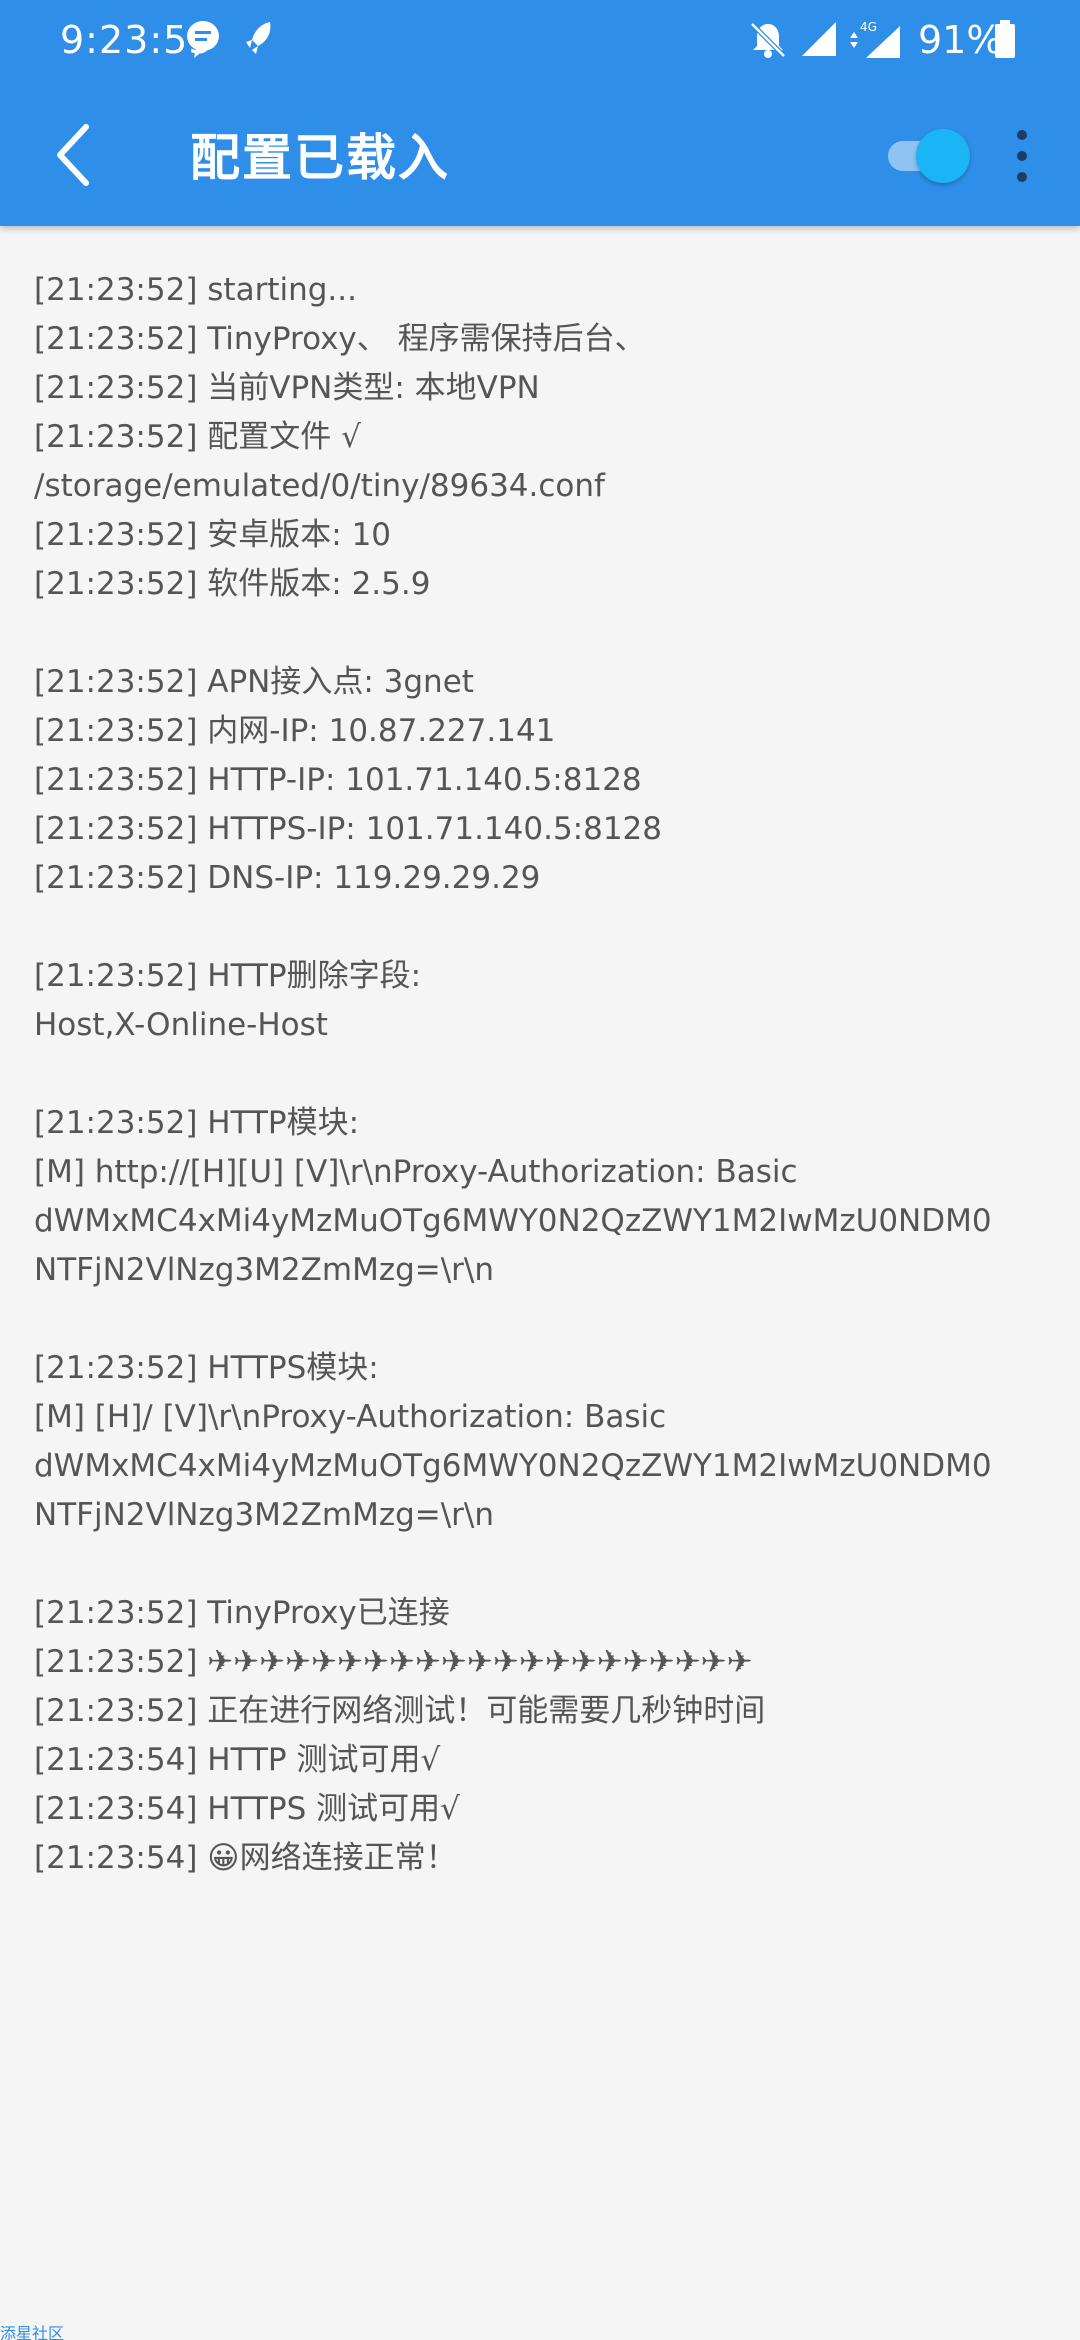  I want to click on chevron-left-icon, so click(73, 155).